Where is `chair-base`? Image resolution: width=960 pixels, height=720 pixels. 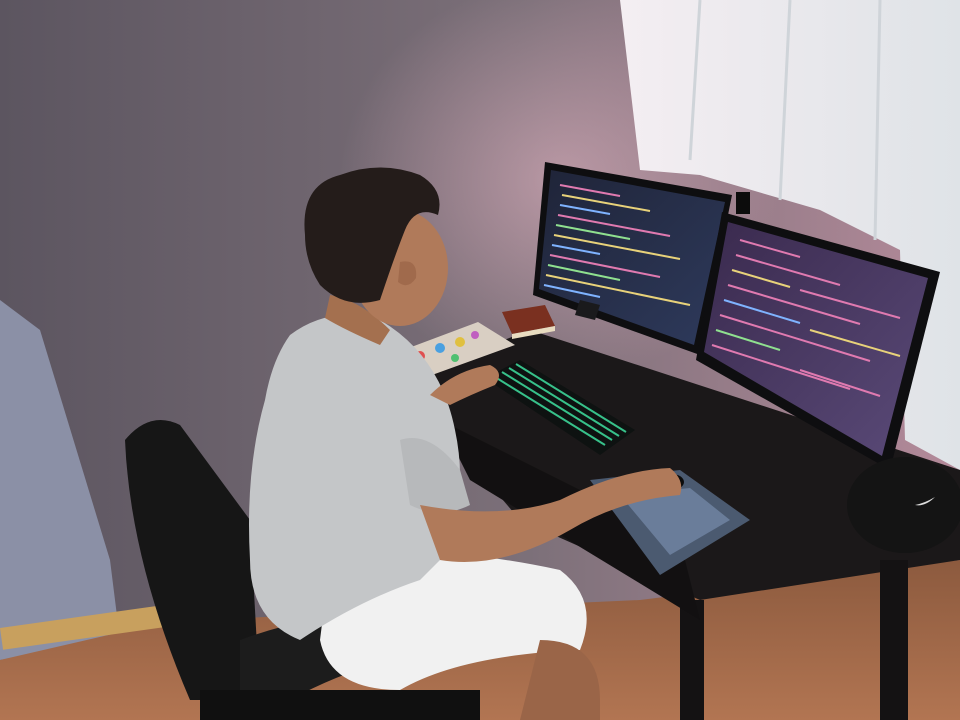
chair-base is located at coordinates (340, 705).